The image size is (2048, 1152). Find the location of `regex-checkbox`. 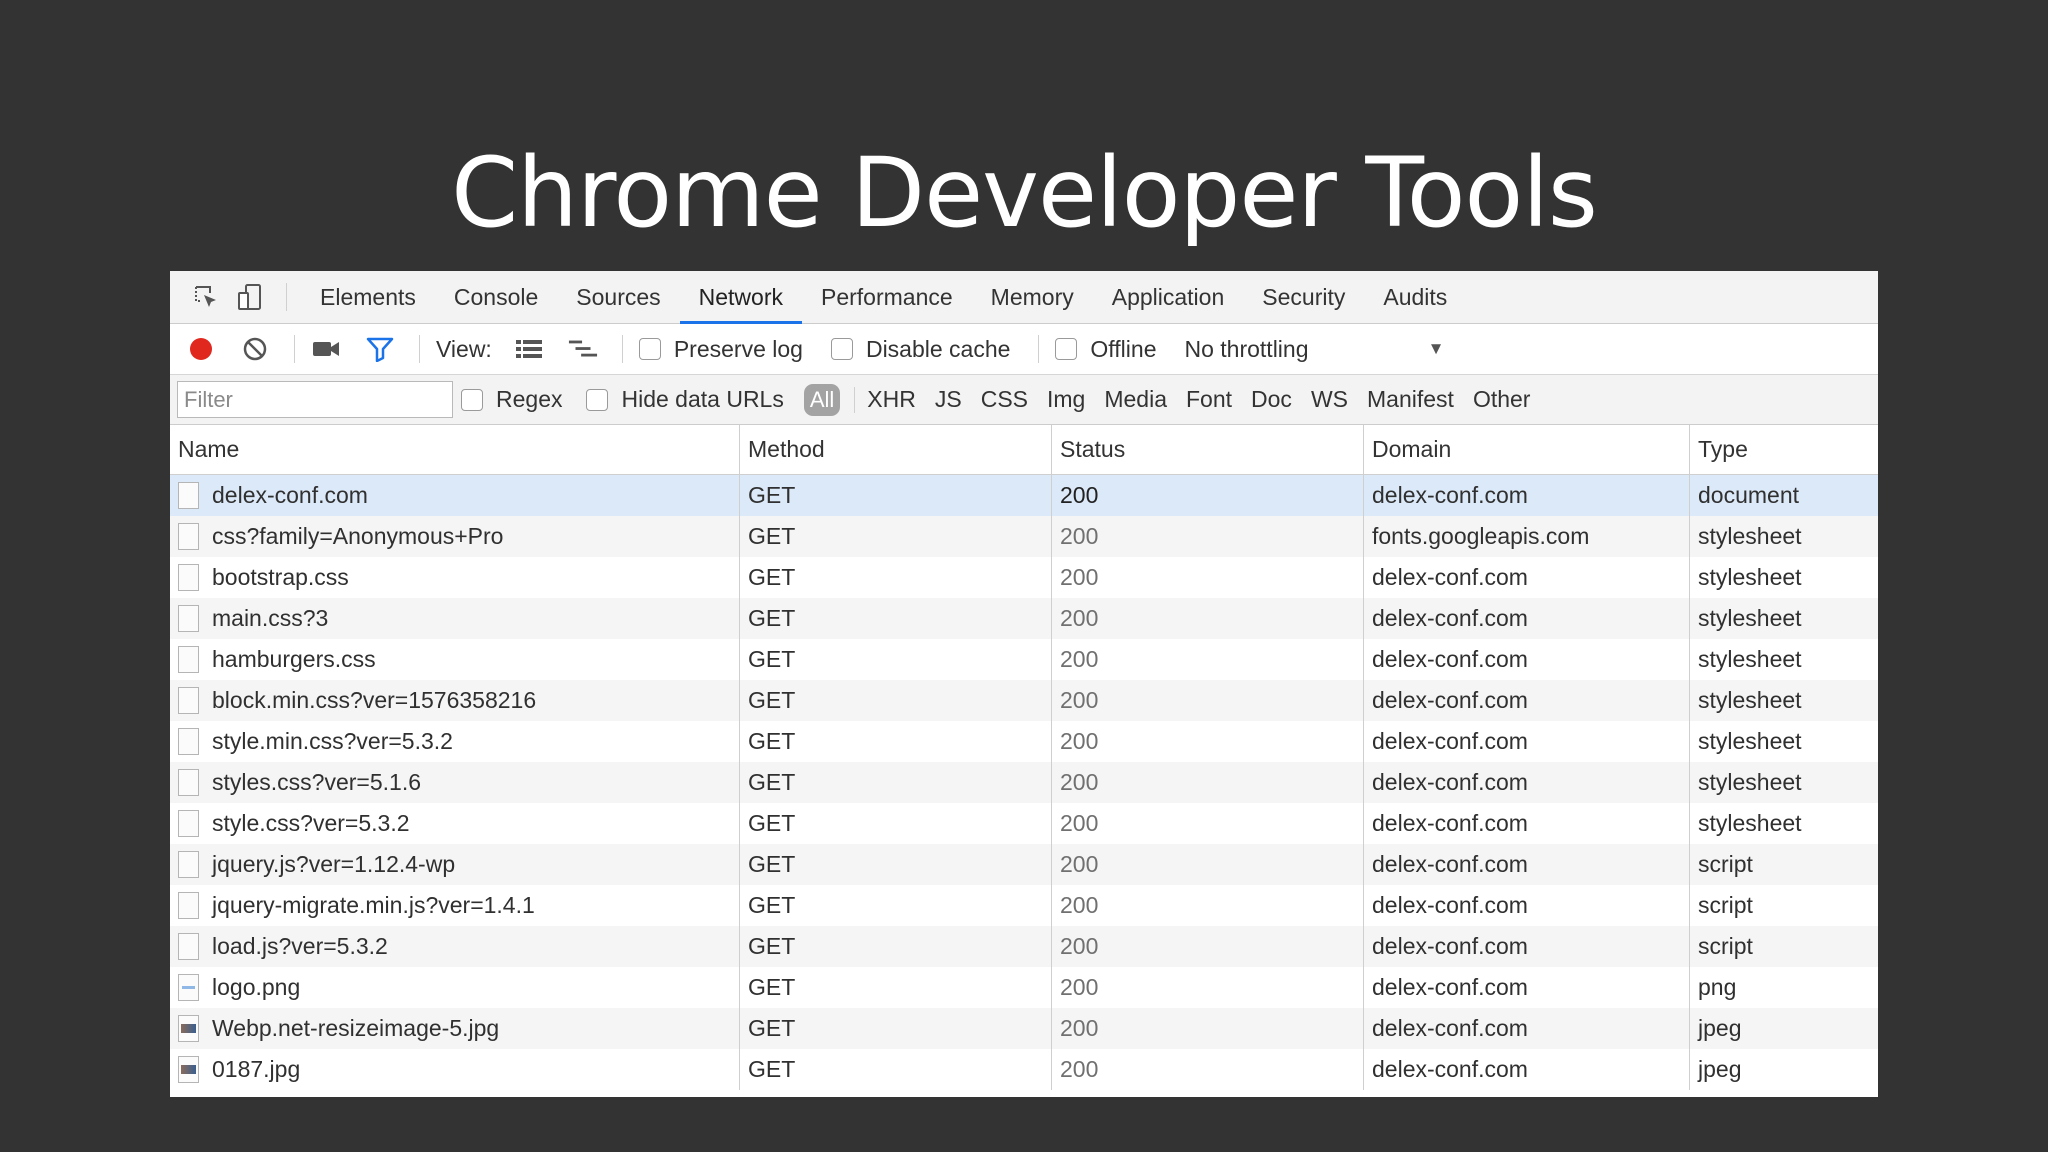

regex-checkbox is located at coordinates (472, 399).